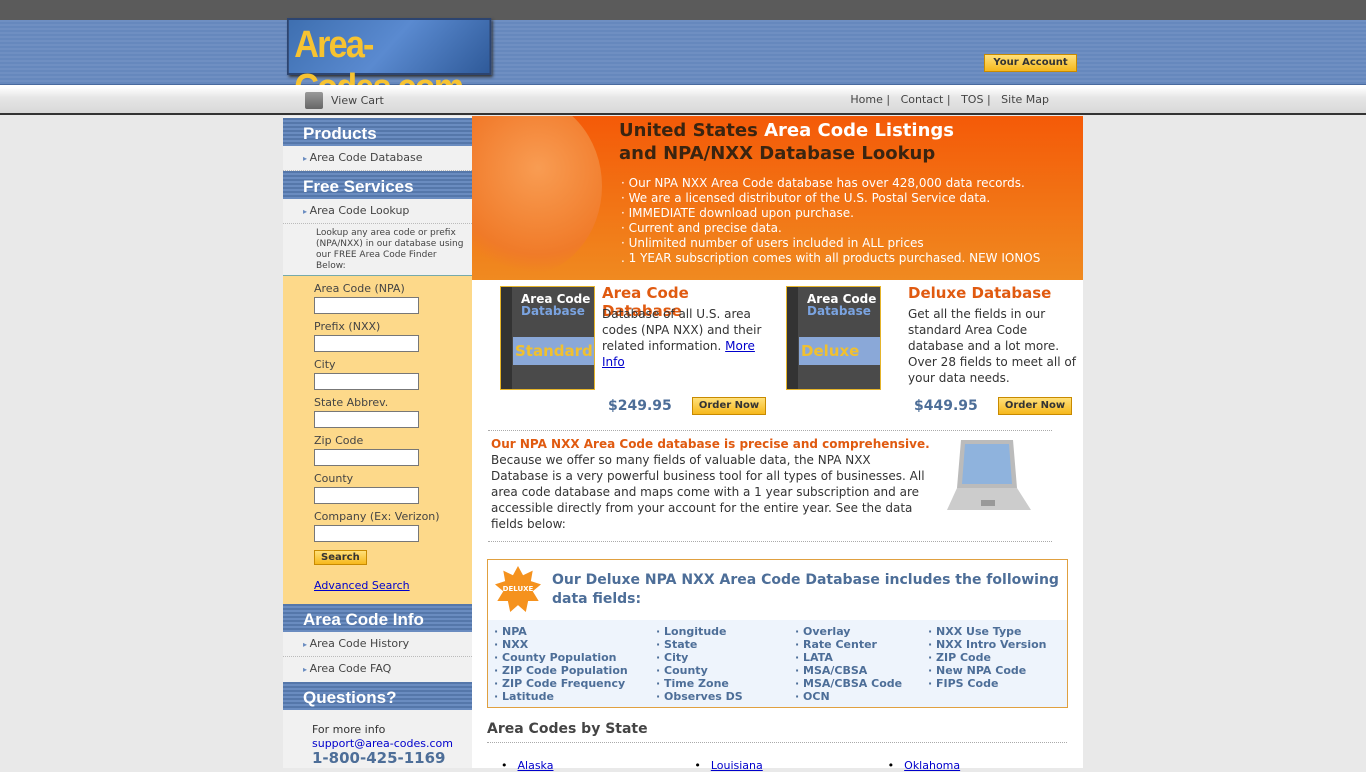  I want to click on field-item: State, so click(725, 644).